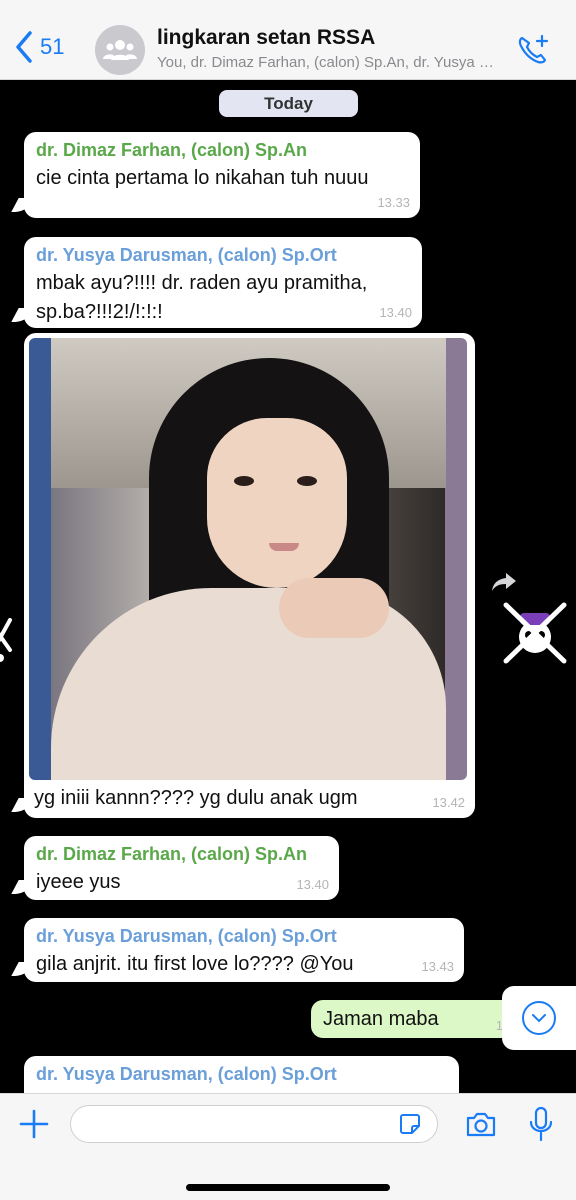 The width and height of the screenshot is (576, 1200). Describe the element at coordinates (78, 882) in the screenshot. I see `message-text: iyeee yus` at that location.